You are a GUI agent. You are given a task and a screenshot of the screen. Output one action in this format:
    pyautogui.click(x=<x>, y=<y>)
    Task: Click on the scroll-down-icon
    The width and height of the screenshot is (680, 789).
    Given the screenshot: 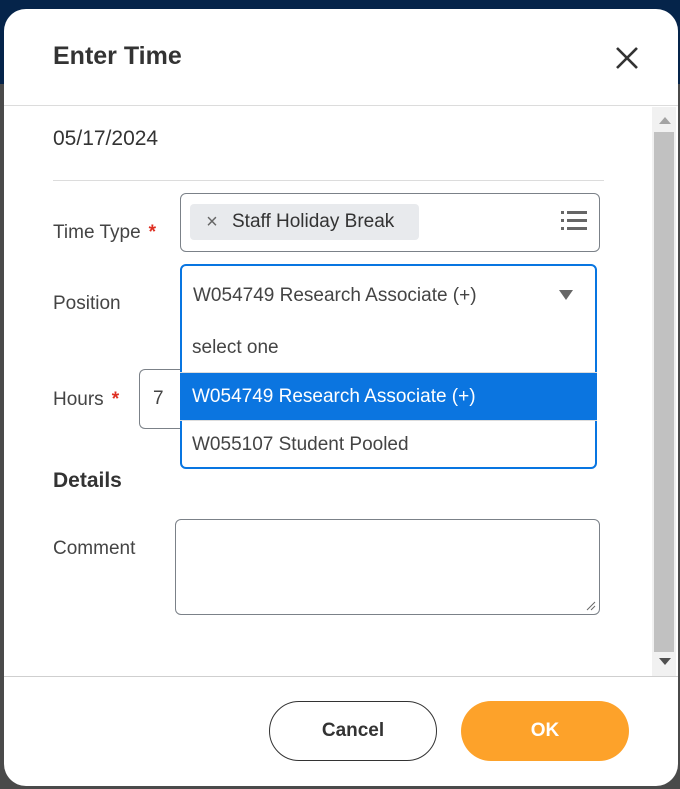 What is the action you would take?
    pyautogui.click(x=665, y=661)
    